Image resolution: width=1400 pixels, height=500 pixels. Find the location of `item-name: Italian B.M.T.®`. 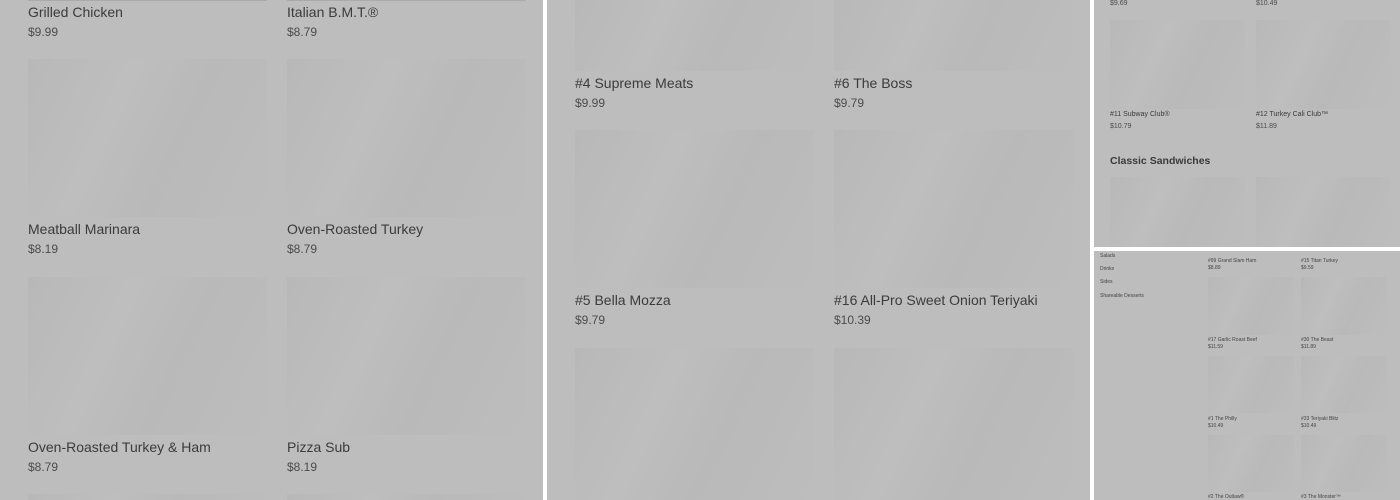

item-name: Italian B.M.T.® is located at coordinates (333, 12).